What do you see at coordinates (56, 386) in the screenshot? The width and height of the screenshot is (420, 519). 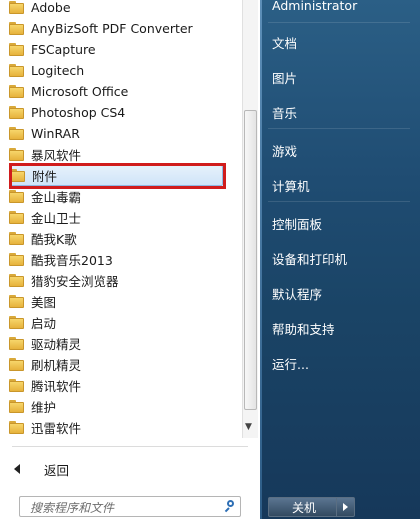 I see `program-label: 腾讯软件` at bounding box center [56, 386].